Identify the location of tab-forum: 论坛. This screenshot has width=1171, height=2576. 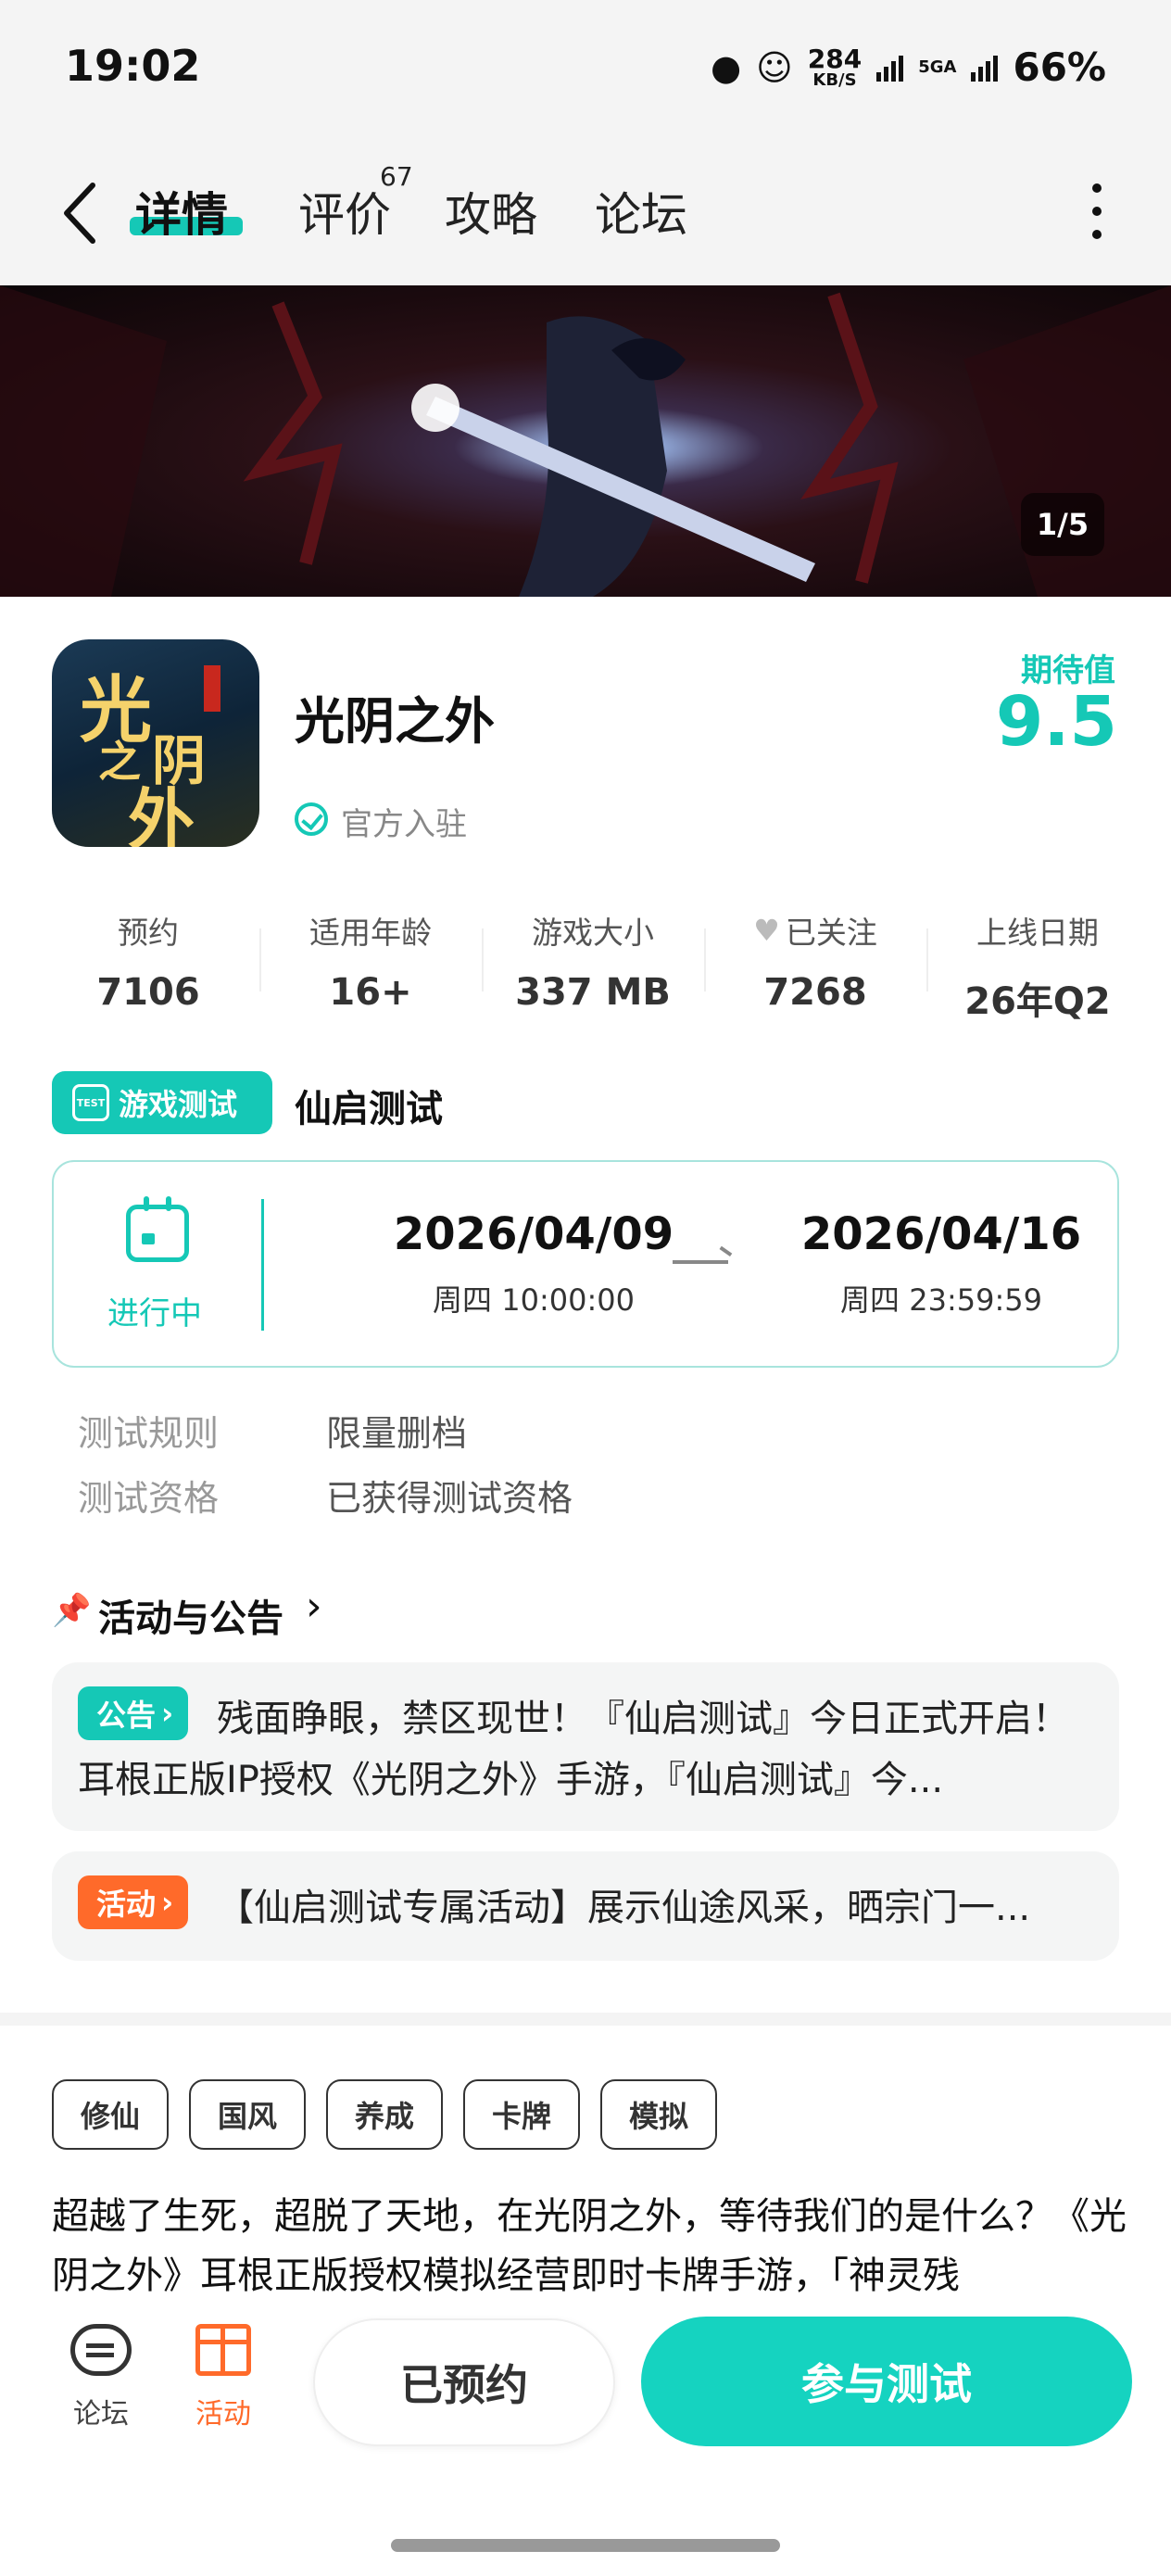
(641, 211).